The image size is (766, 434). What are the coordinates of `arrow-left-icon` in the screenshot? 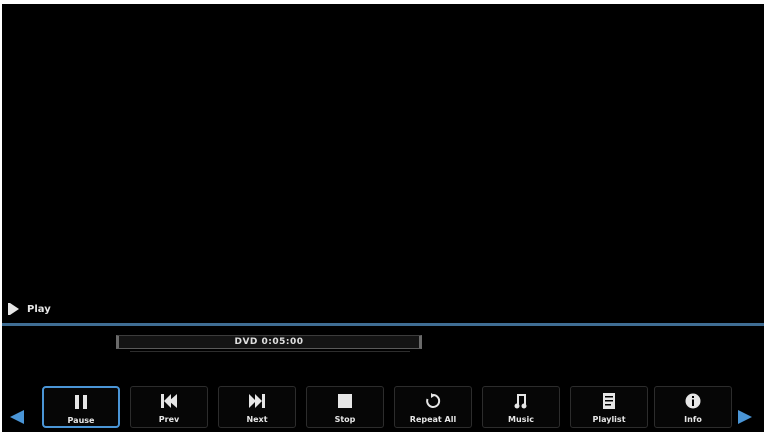 It's located at (17, 417).